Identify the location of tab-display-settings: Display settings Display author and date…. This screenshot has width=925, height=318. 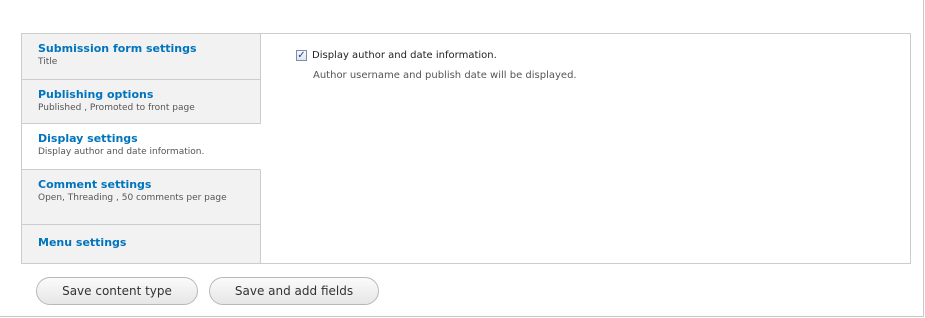
(141, 147).